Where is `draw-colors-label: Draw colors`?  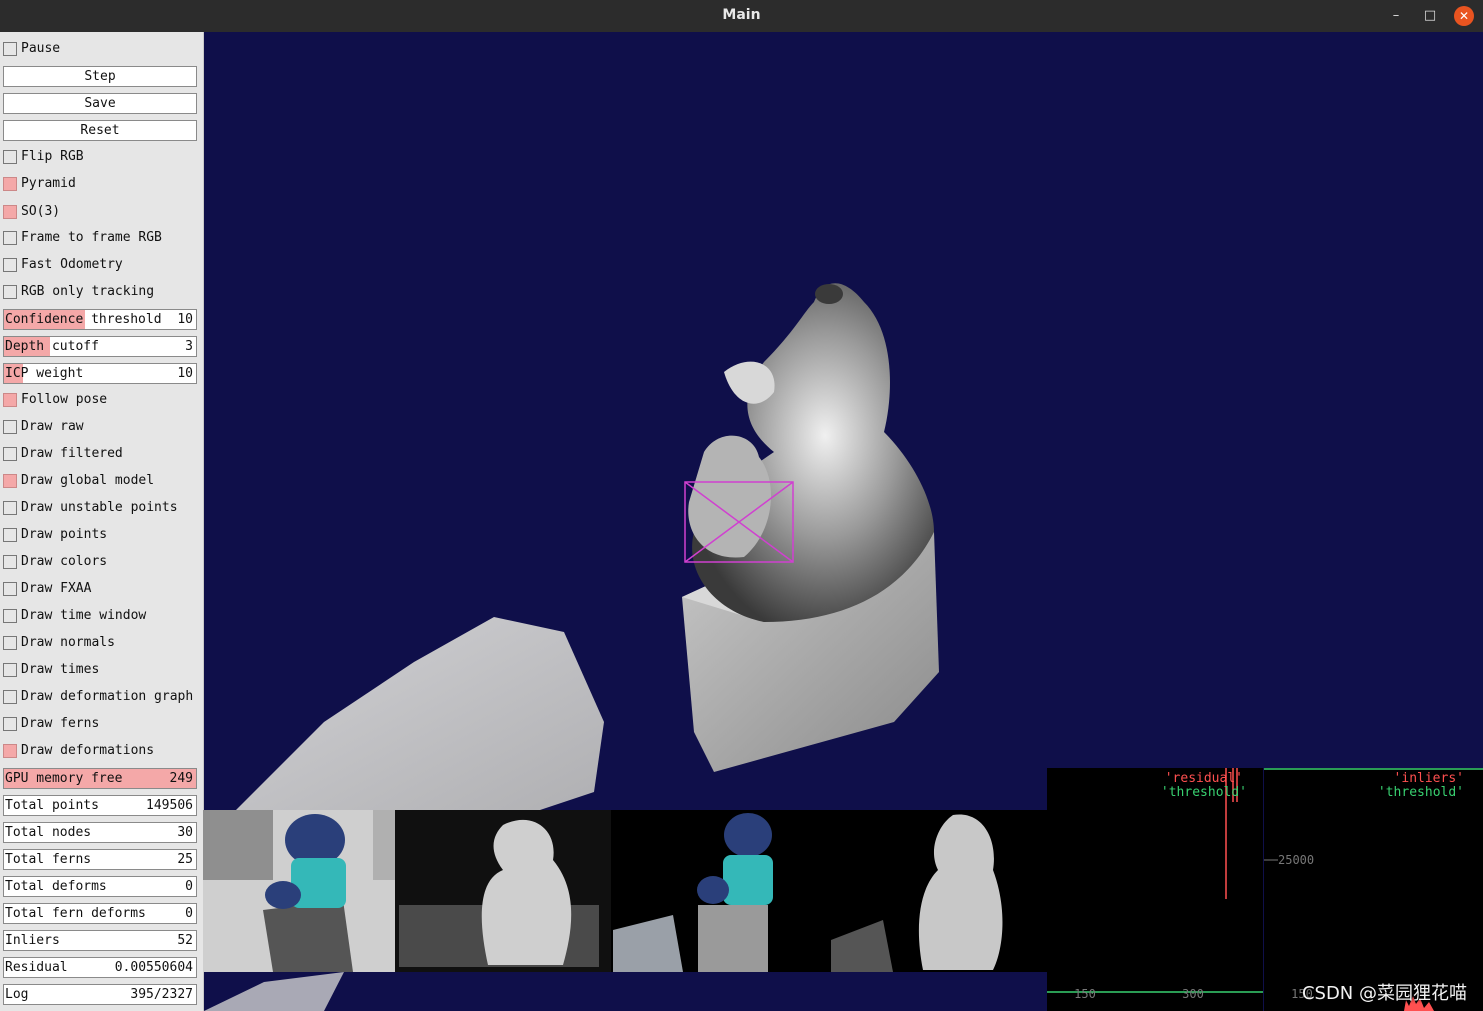 draw-colors-label: Draw colors is located at coordinates (64, 561).